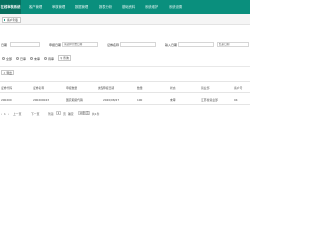 This screenshot has width=320, height=250. I want to click on filter-date-label: 日期, so click(4, 45).